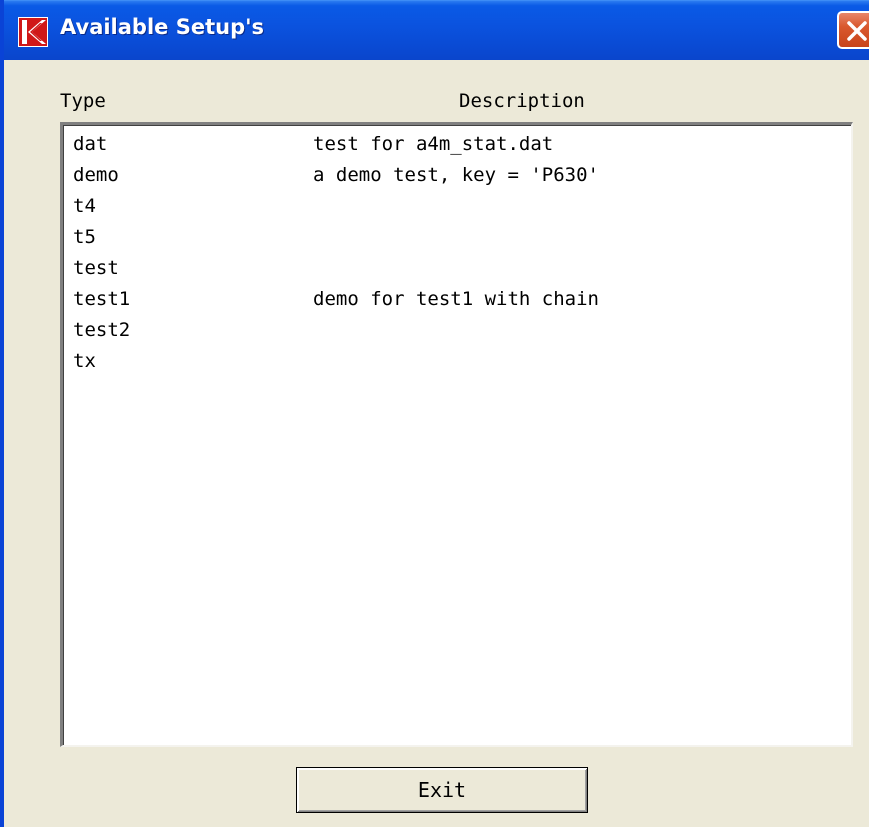 The height and width of the screenshot is (827, 869). I want to click on list-item: test1 demo for test1 with chain, so click(457, 299).